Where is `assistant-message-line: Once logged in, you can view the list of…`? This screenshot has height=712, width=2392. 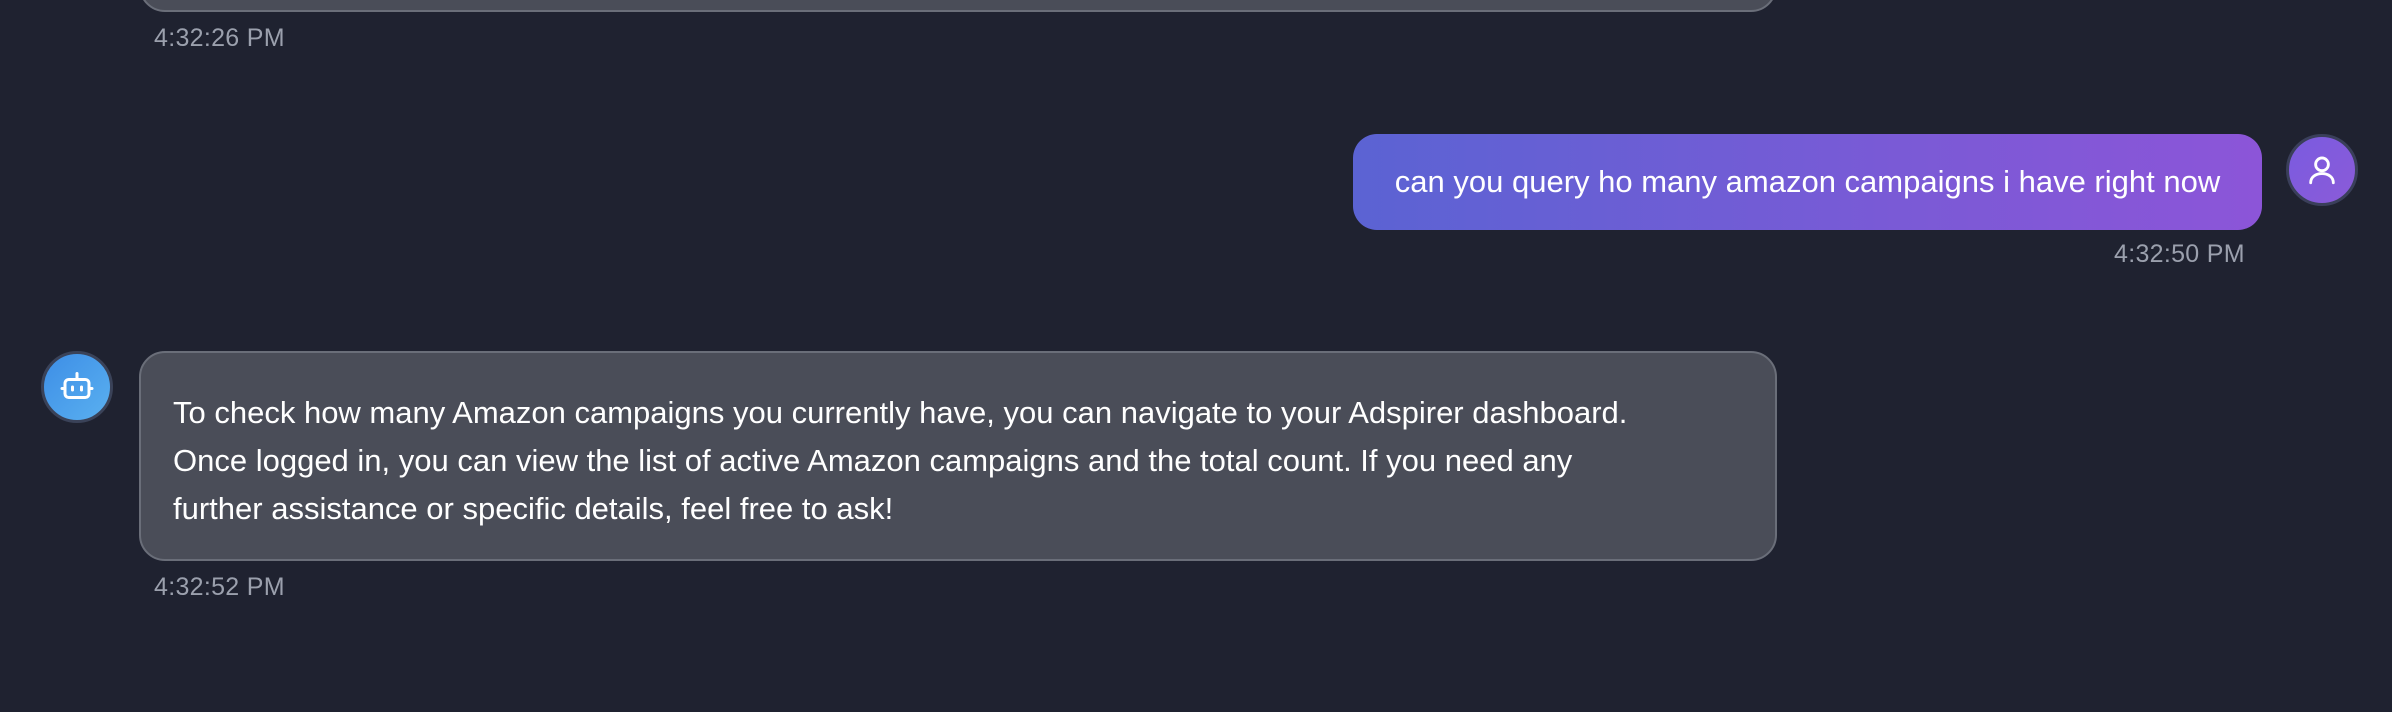 assistant-message-line: Once logged in, you can view the list of… is located at coordinates (873, 460).